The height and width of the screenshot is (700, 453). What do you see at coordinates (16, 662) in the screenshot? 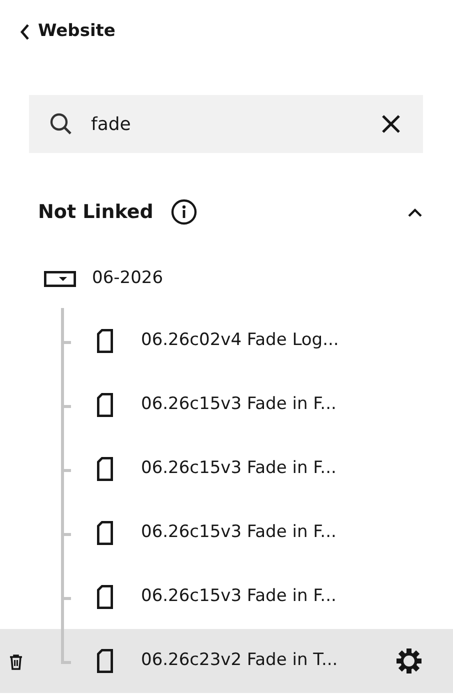
I see `trash-icon` at bounding box center [16, 662].